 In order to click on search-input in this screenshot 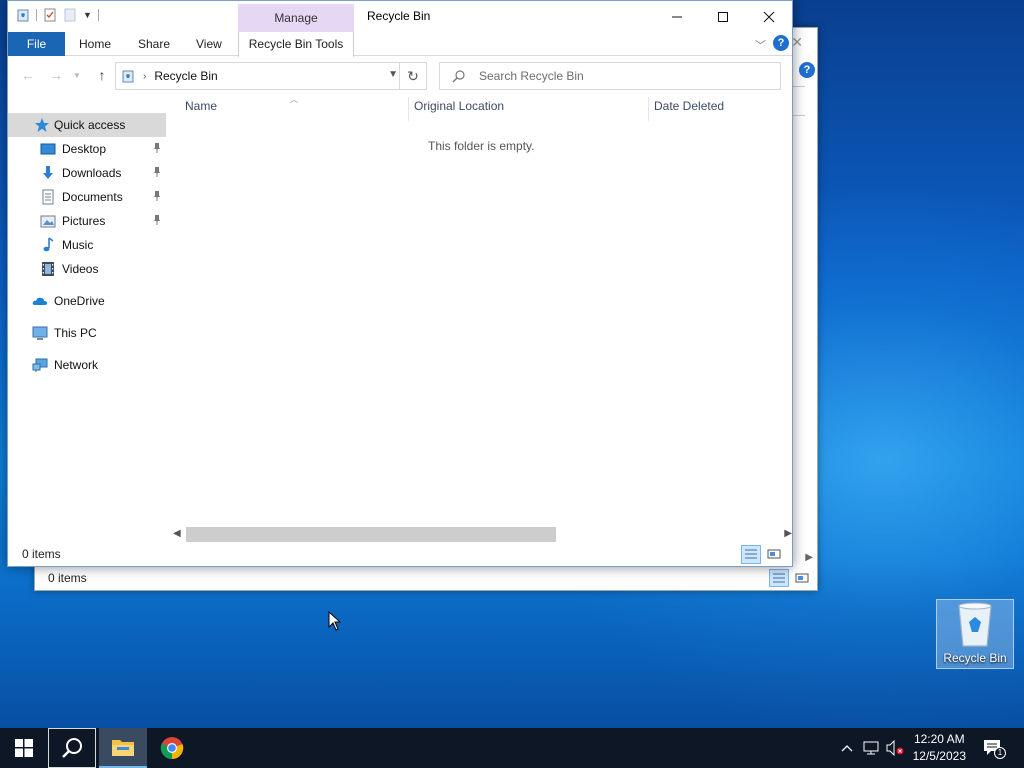, I will do `click(619, 76)`.